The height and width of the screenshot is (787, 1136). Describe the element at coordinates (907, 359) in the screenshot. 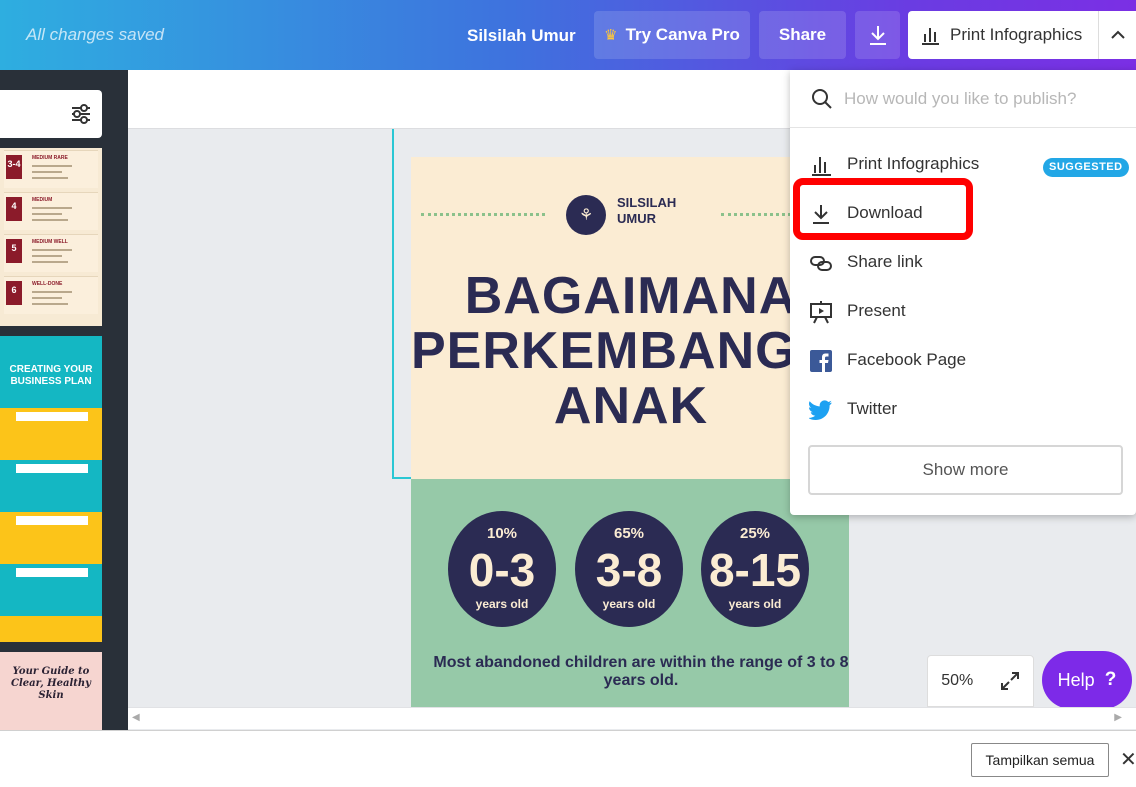

I see `publish-option-label: Facebook Page` at that location.